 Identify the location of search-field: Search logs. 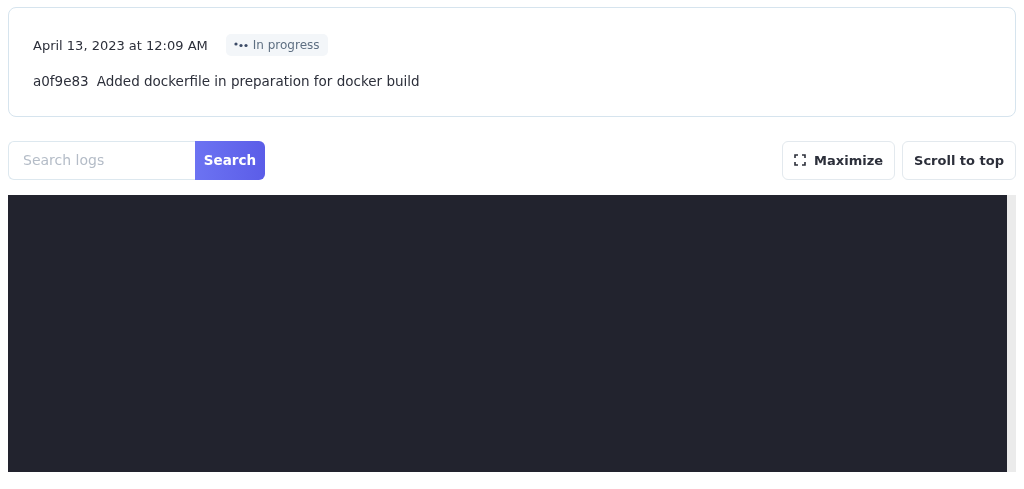
(101, 160).